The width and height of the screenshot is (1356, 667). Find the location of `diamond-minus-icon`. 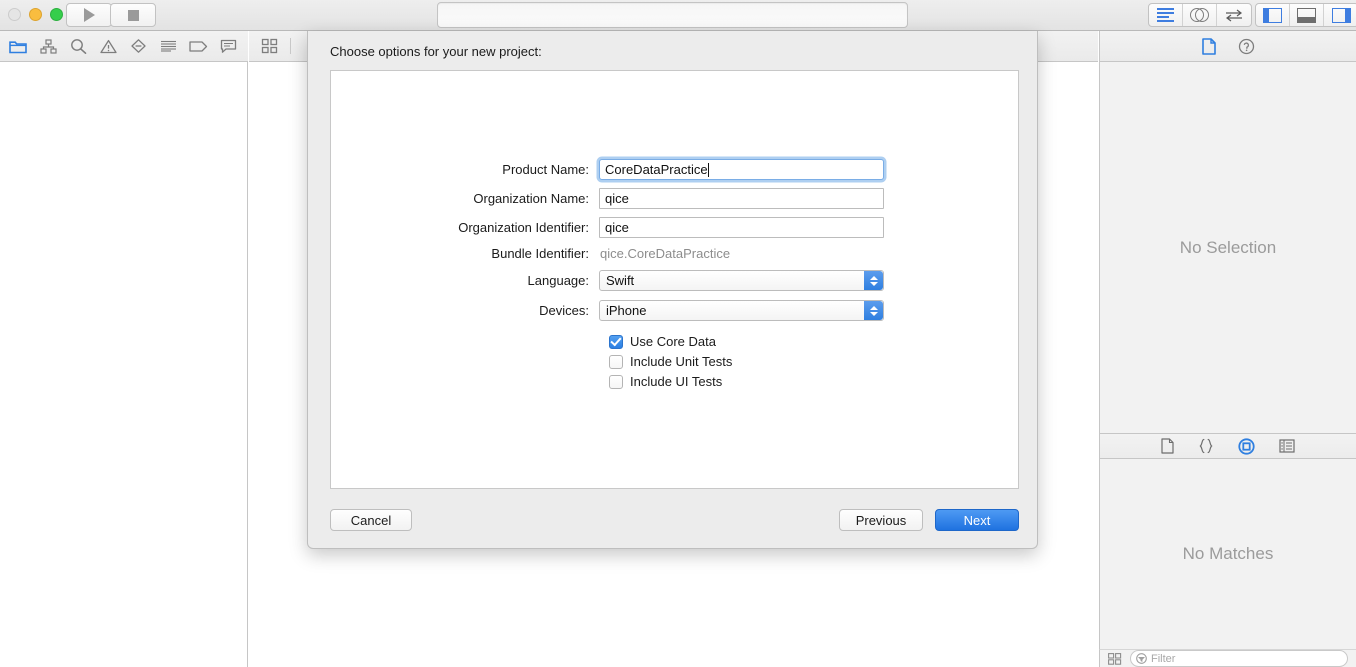

diamond-minus-icon is located at coordinates (138, 46).